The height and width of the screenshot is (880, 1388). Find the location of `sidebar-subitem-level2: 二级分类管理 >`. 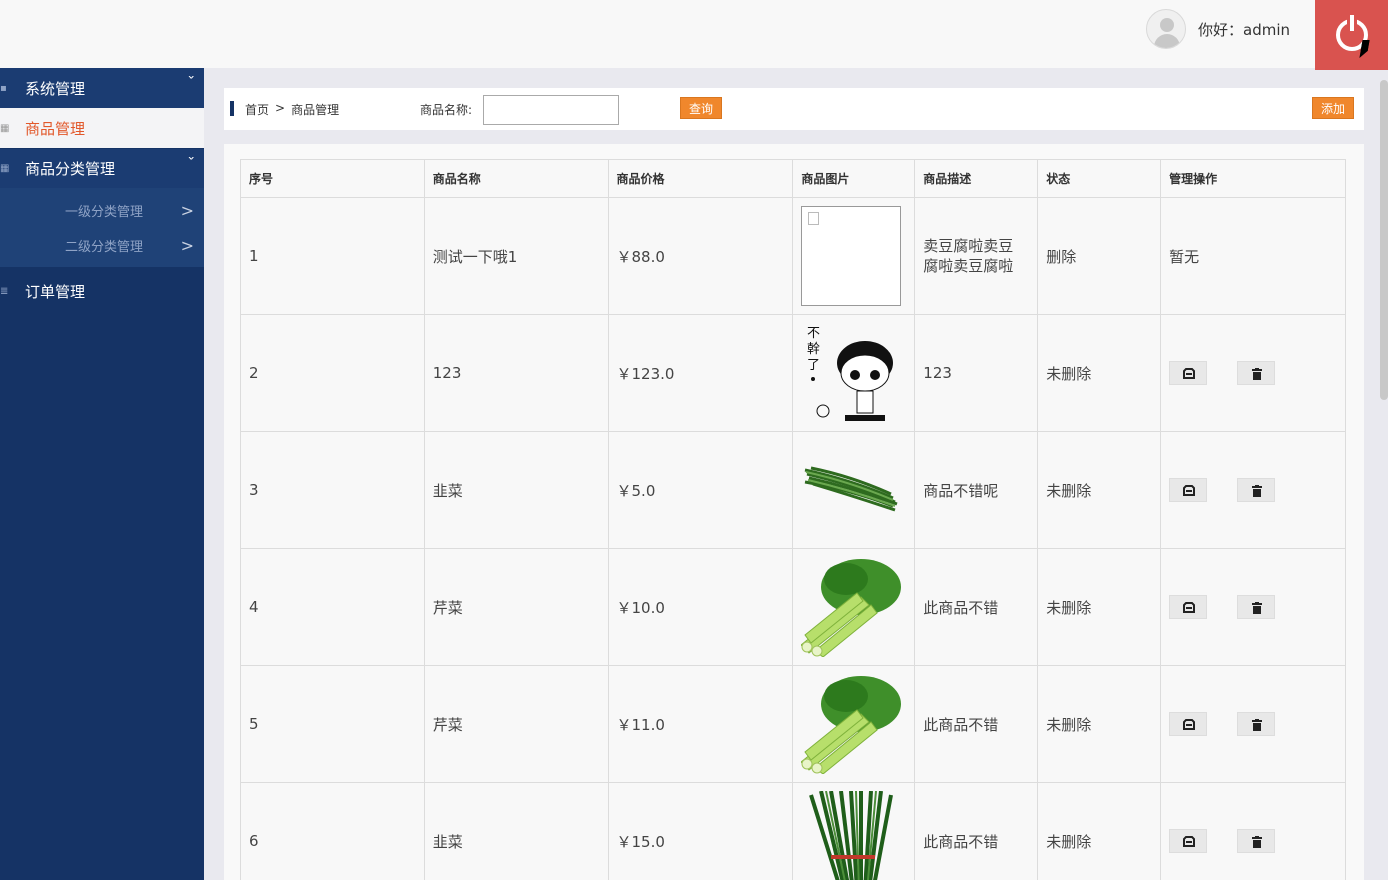

sidebar-subitem-level2: 二级分类管理 > is located at coordinates (102, 245).